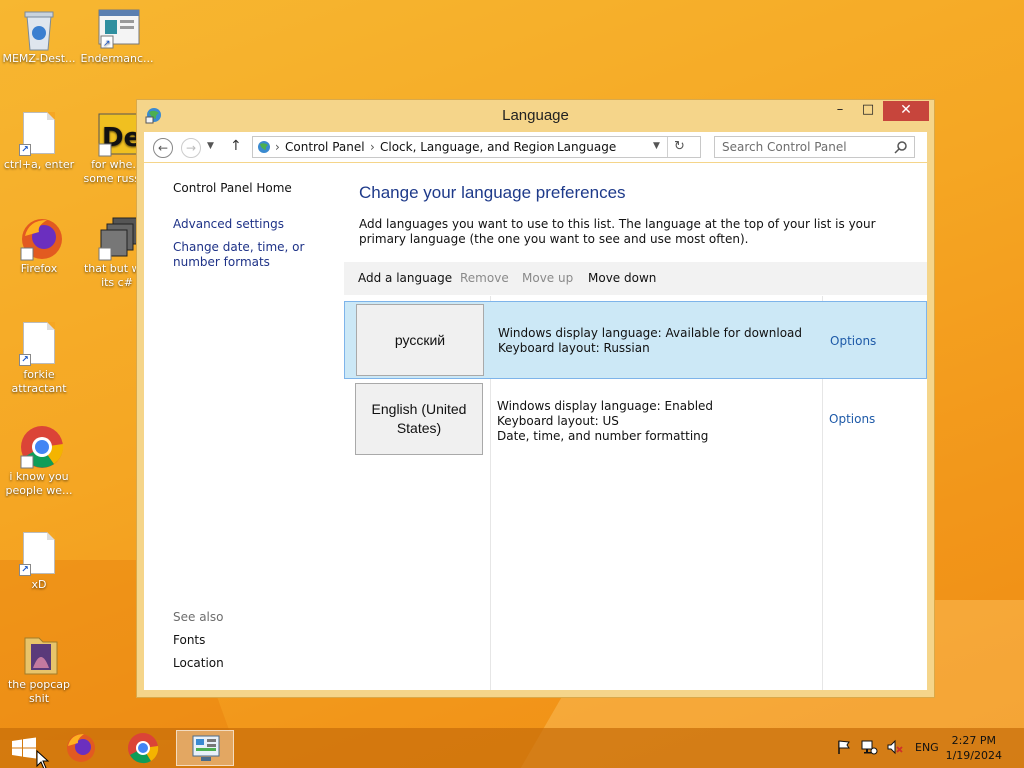  What do you see at coordinates (574, 348) in the screenshot?
I see `language-keyboard-layout: Keyboard layout: Russian` at bounding box center [574, 348].